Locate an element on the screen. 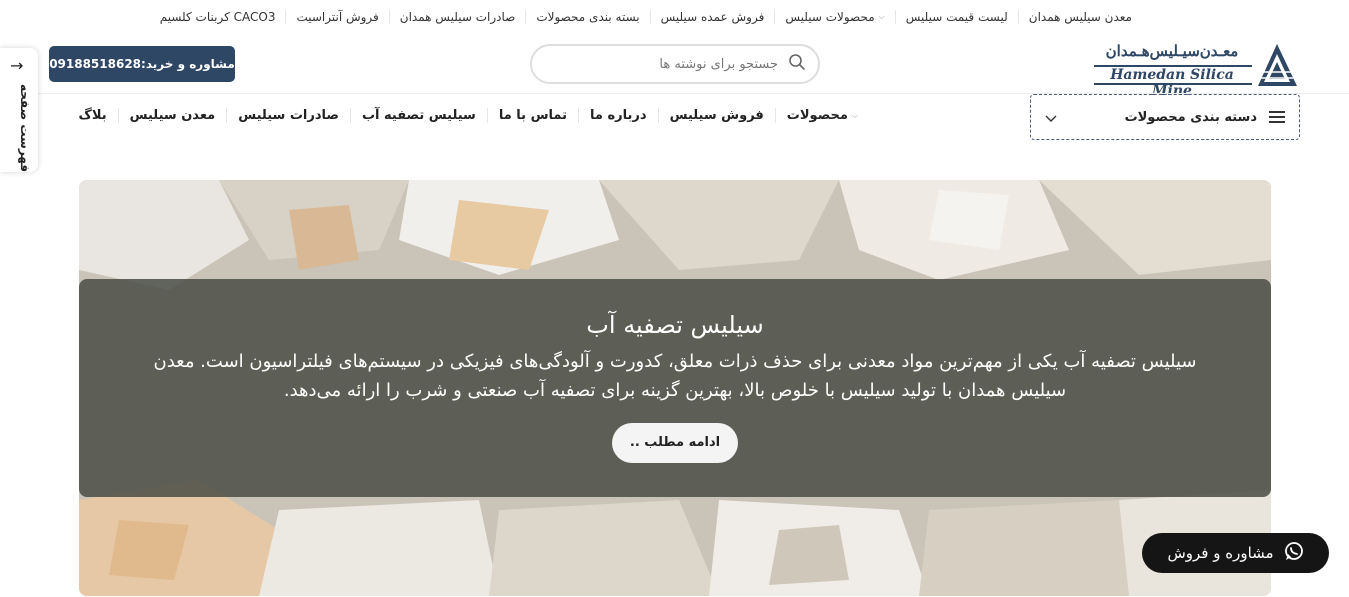 The image size is (1349, 597). nav-item-label: محصولات is located at coordinates (817, 115).